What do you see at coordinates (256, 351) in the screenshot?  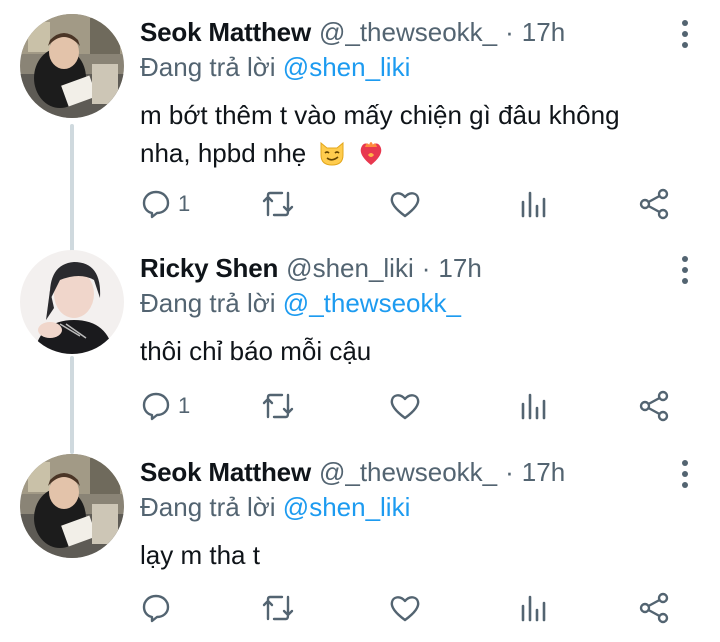 I see `tweet-text-content: thôi chỉ báo mỗi cậu` at bounding box center [256, 351].